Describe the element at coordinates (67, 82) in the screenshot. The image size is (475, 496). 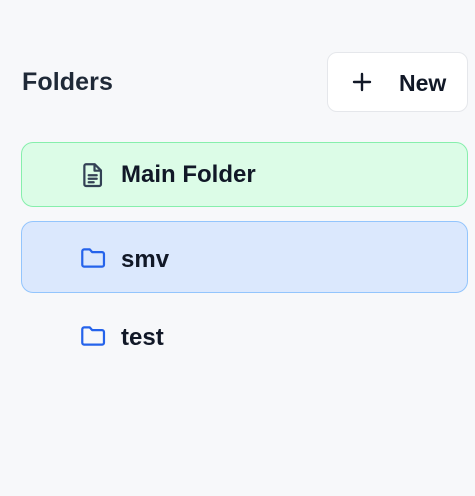
I see `page-title: Folders` at that location.